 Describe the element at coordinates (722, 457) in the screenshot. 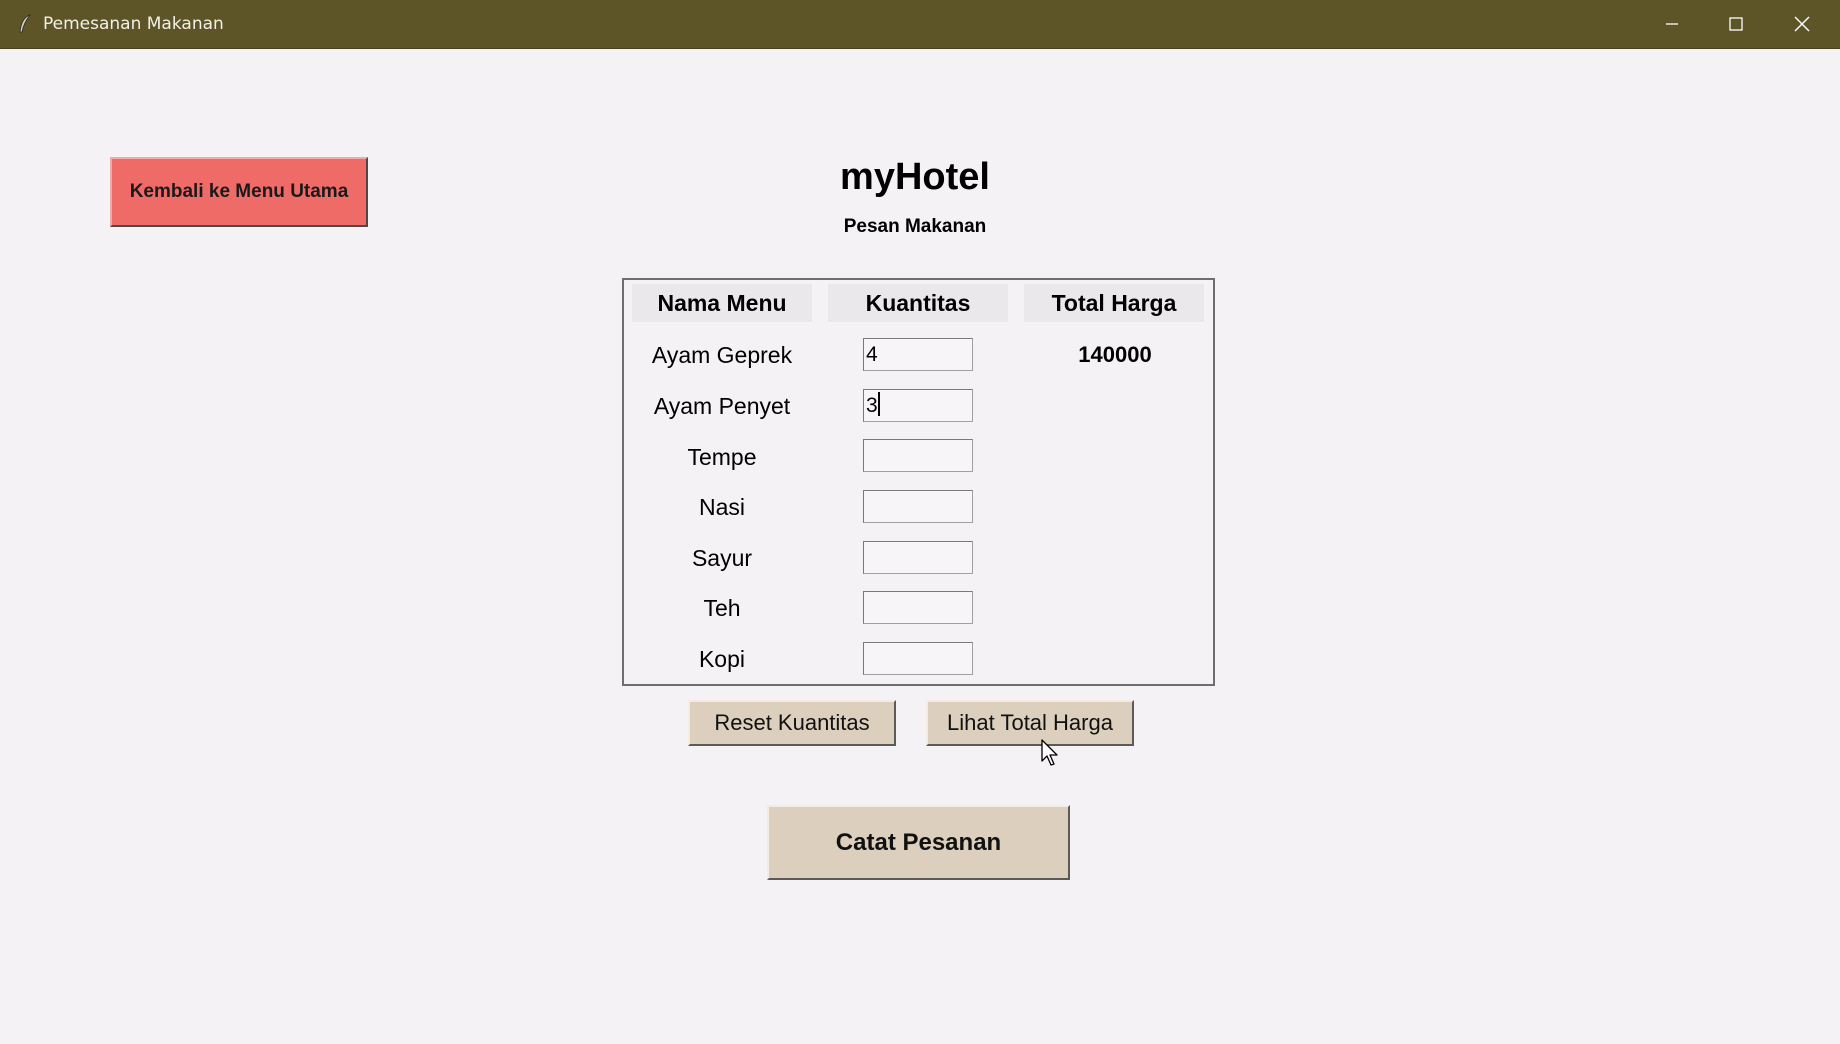

I see `menu-item-name: Tempe` at that location.